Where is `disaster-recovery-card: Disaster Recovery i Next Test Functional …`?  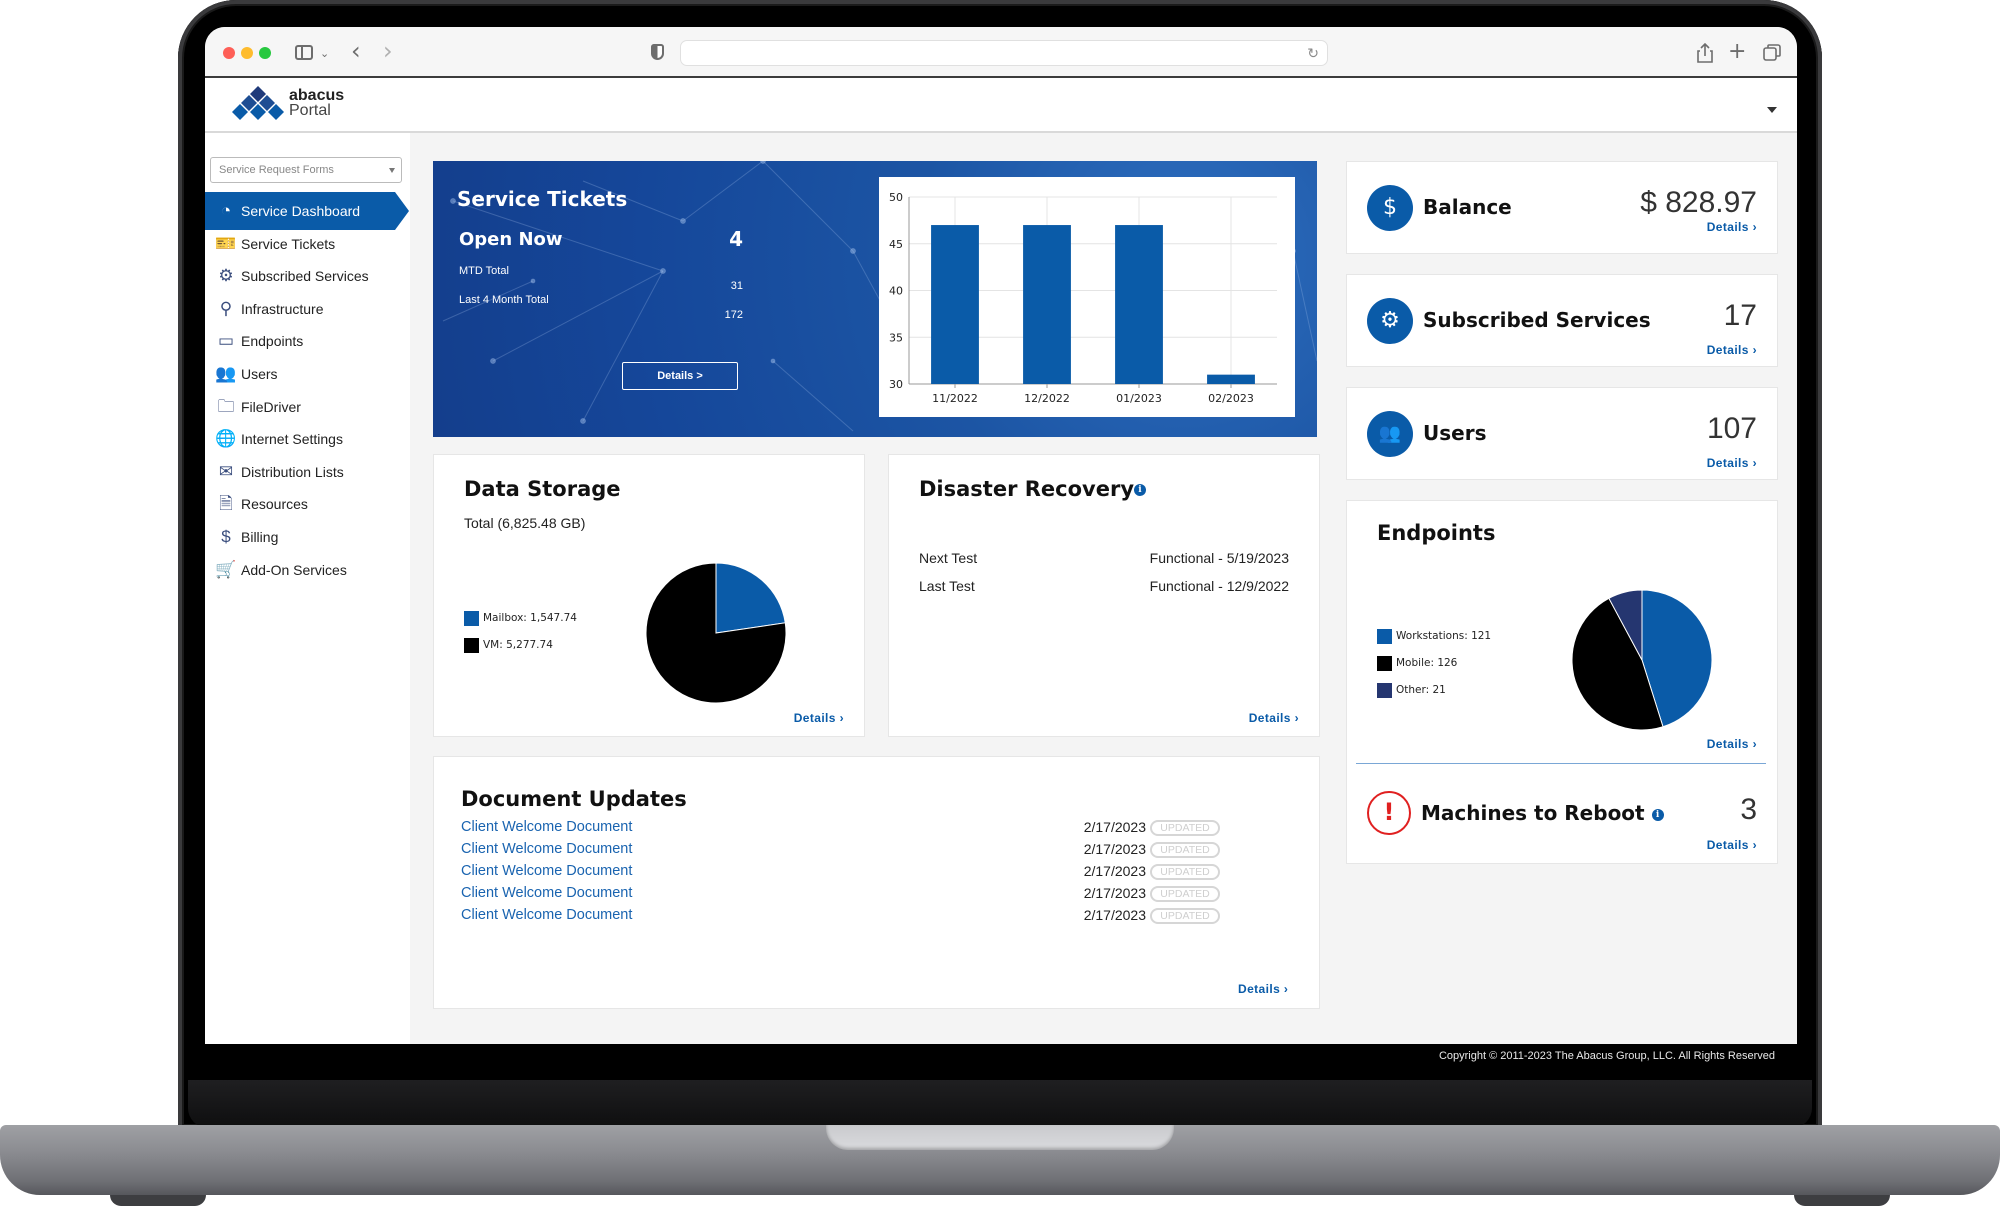
disaster-recovery-card: Disaster Recovery i Next Test Functional … is located at coordinates (1104, 595).